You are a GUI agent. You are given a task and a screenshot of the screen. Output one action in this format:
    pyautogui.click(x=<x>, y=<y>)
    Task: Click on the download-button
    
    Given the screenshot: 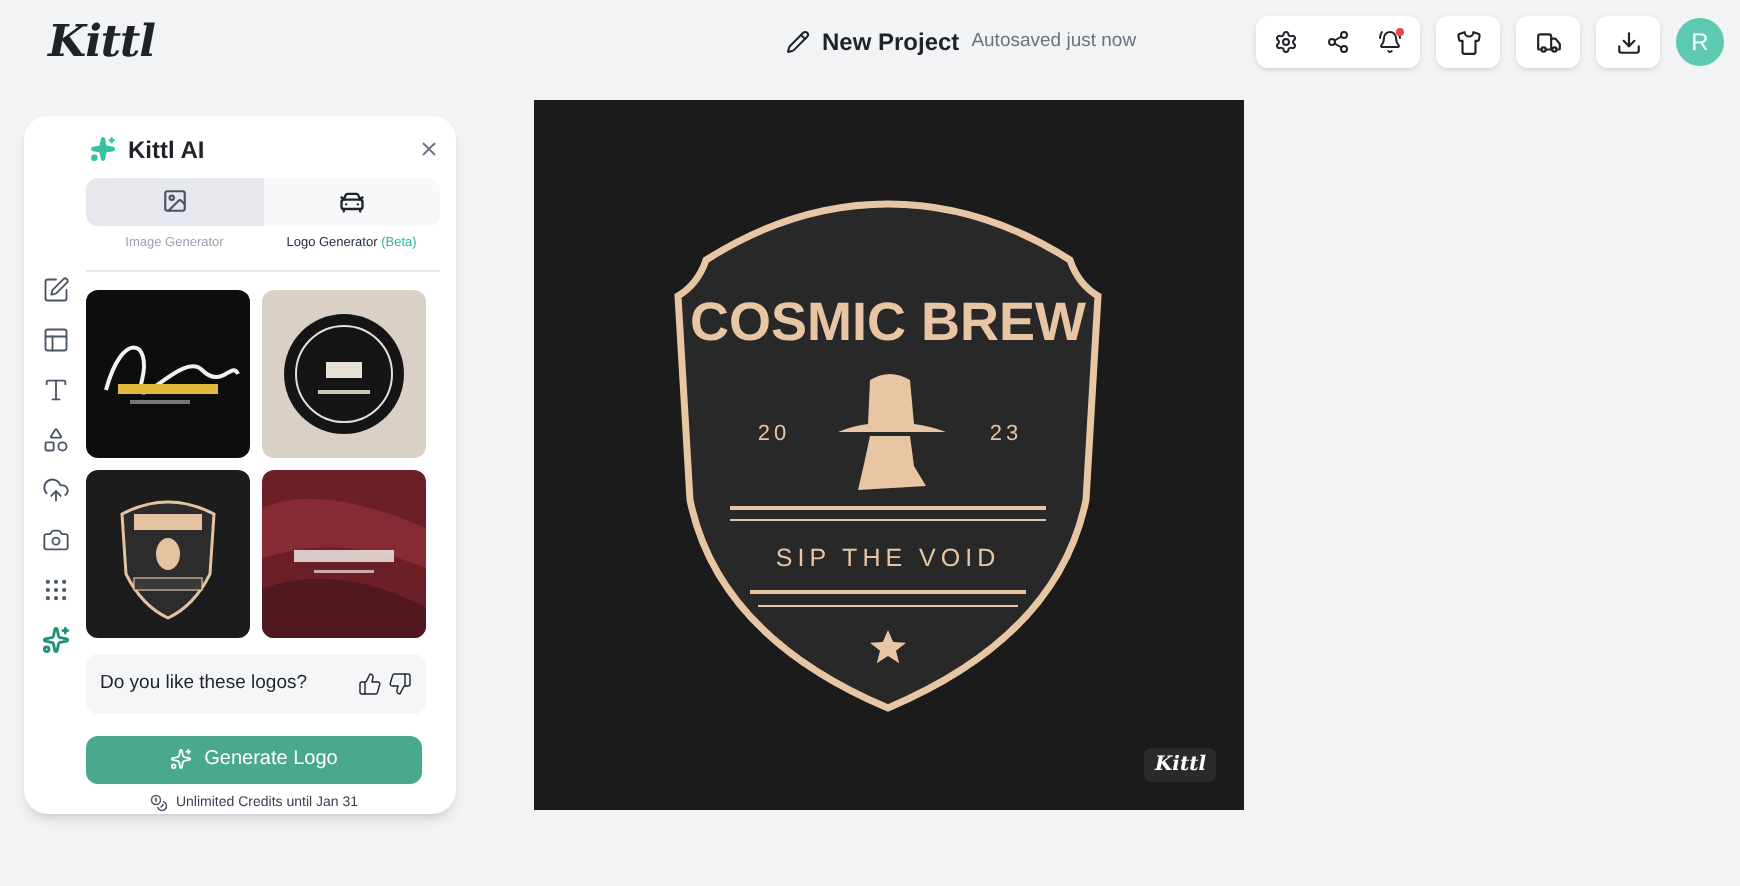 What is the action you would take?
    pyautogui.click(x=1628, y=42)
    